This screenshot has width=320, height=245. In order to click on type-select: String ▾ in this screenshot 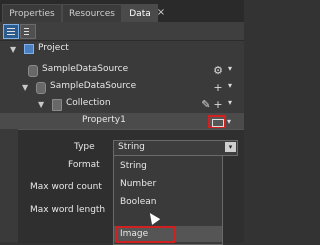, I will do `click(175, 148)`.